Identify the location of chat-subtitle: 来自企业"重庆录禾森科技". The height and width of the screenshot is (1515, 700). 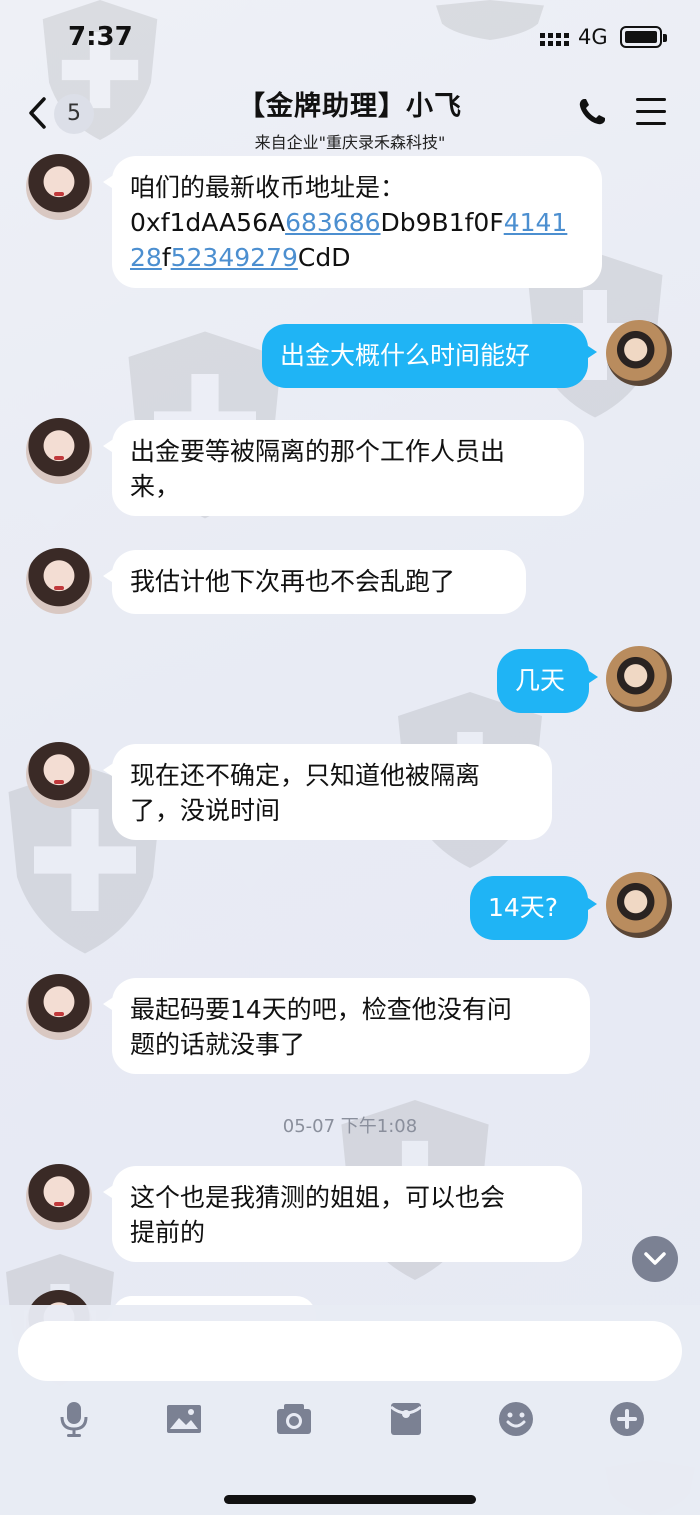
(350, 142).